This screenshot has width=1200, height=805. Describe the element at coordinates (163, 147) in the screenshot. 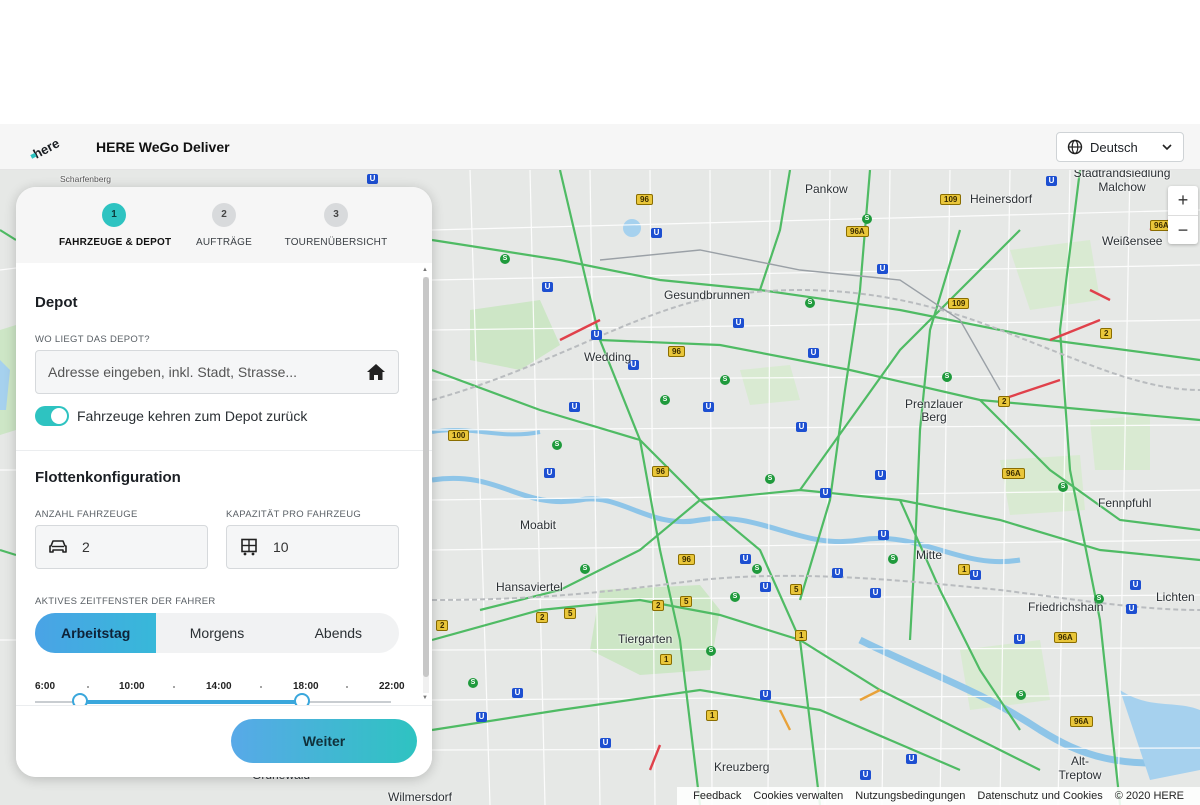

I see `app-title: HERE WeGo Deliver` at that location.